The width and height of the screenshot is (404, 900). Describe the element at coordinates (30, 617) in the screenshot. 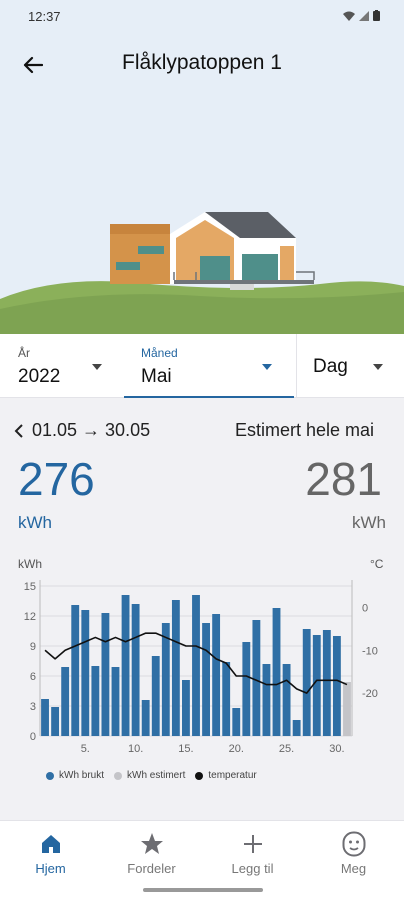

I see `y-tick-label: 12` at that location.